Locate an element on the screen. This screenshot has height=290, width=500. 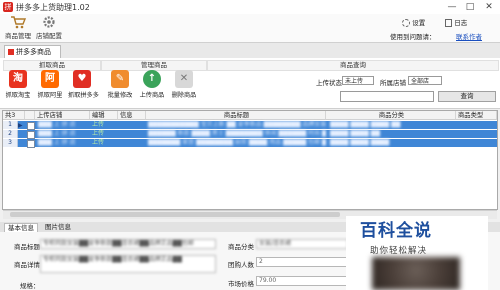
watermark-subtitle: 助你轻松解决 is located at coordinates (399, 251).